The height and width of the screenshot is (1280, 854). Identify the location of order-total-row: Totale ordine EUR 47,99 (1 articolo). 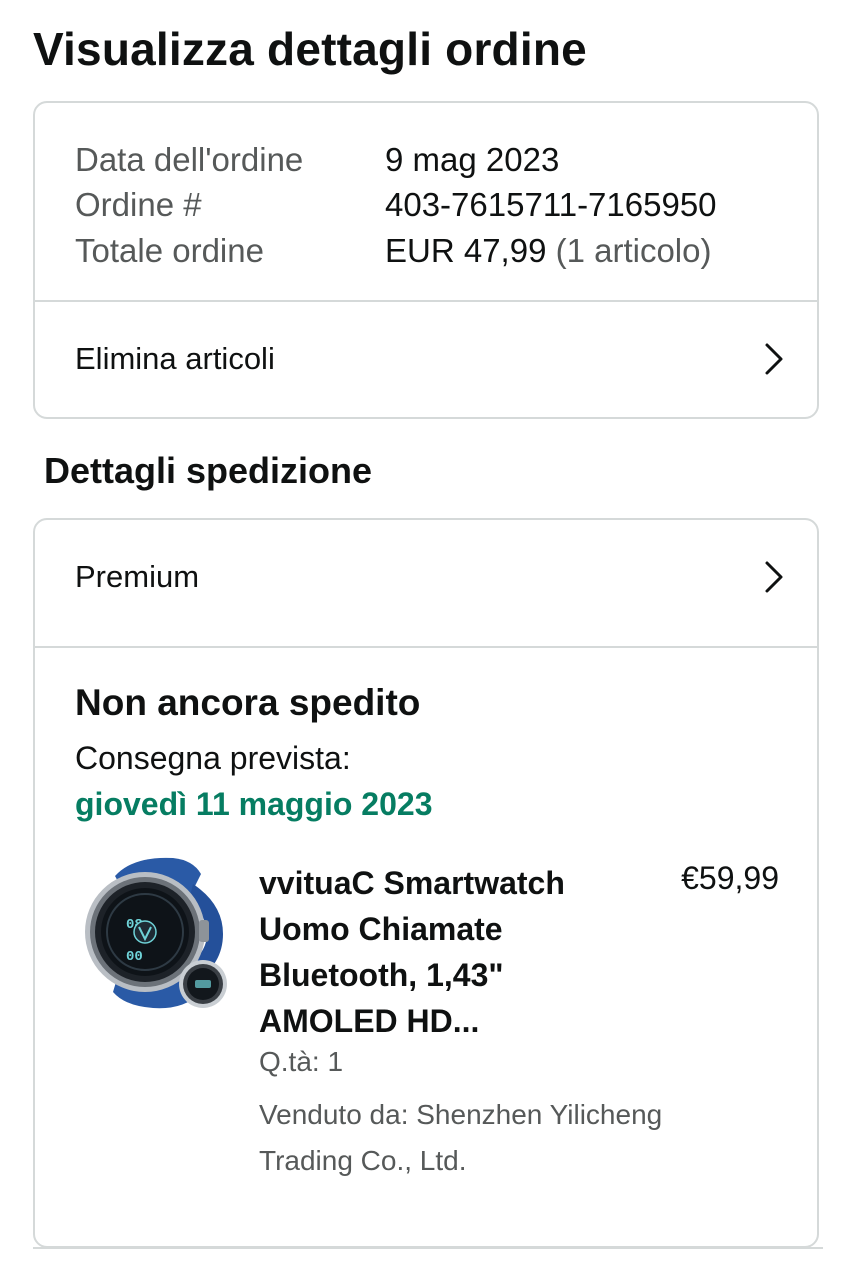
(396, 251).